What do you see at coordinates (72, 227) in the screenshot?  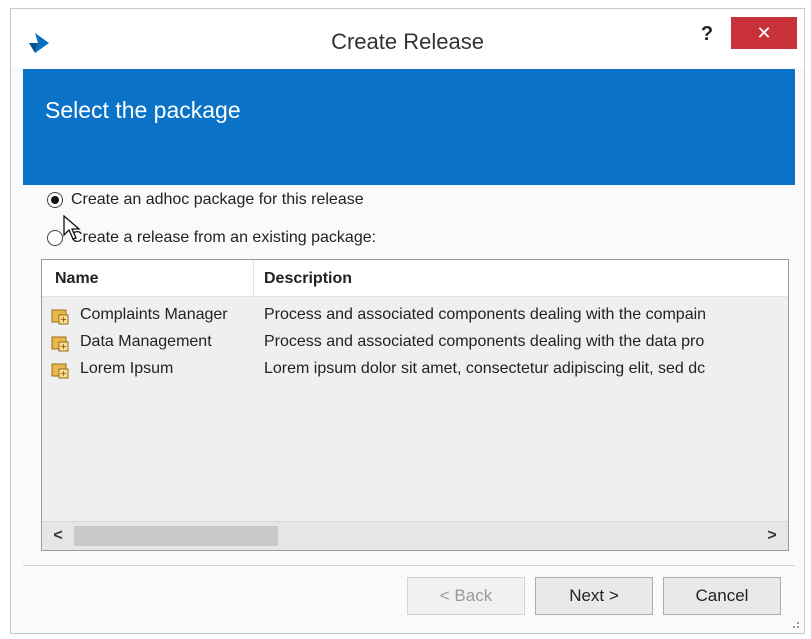 I see `mouse-cursor-icon` at bounding box center [72, 227].